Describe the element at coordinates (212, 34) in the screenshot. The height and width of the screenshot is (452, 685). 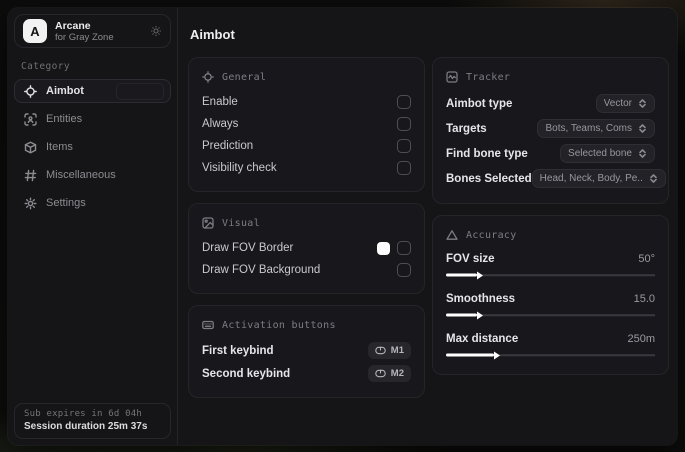
I see `page-title: Aimbot` at that location.